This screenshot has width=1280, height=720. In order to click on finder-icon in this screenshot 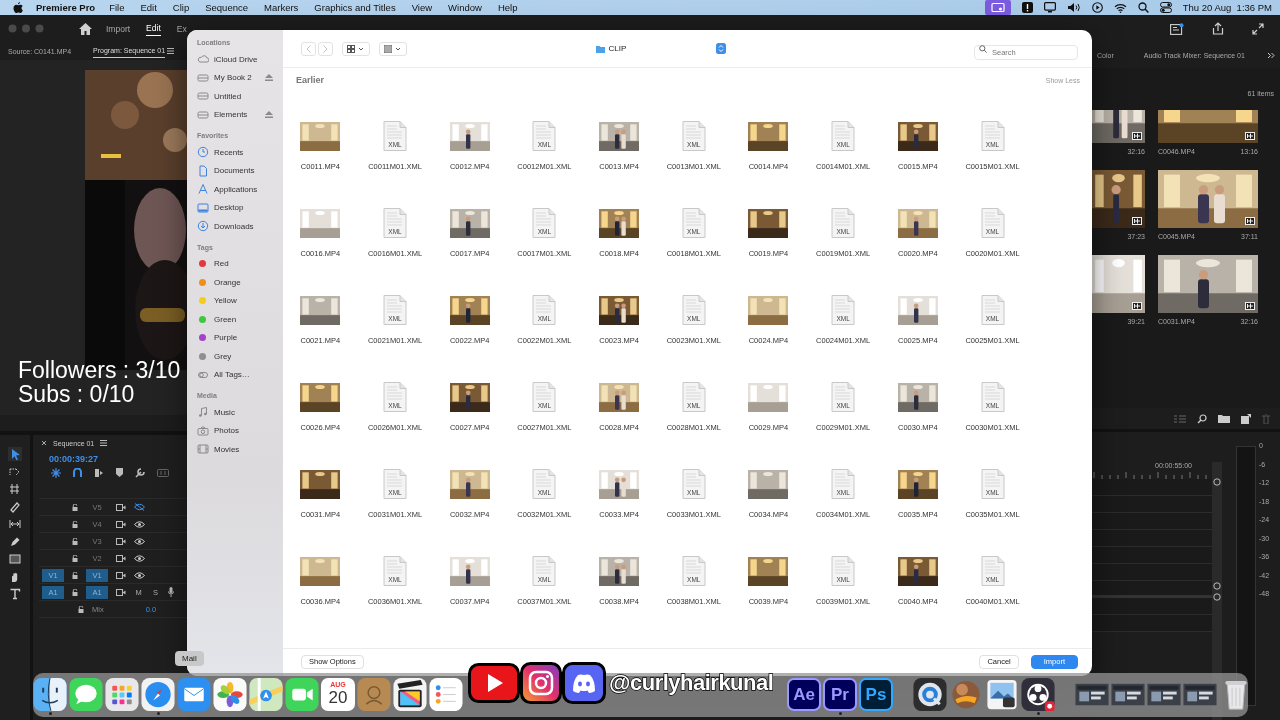, I will do `click(50, 695)`.